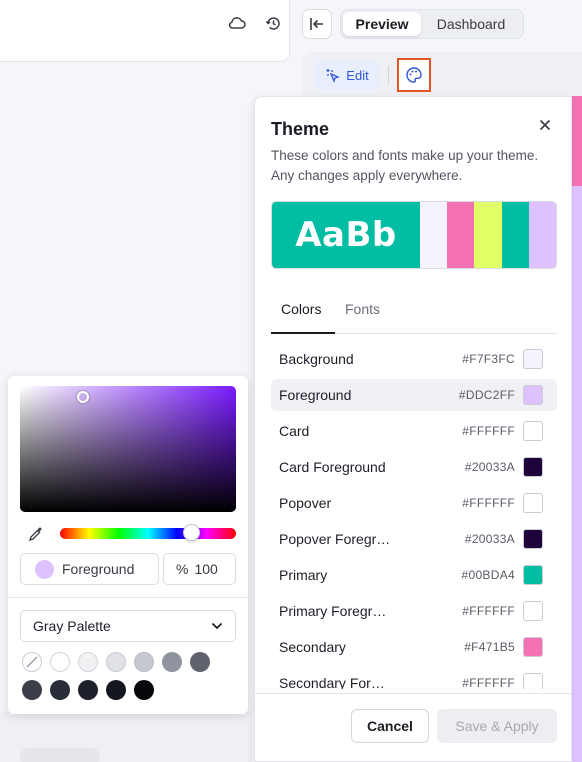 The width and height of the screenshot is (582, 762). Describe the element at coordinates (316, 359) in the screenshot. I see `color-name: Background` at that location.